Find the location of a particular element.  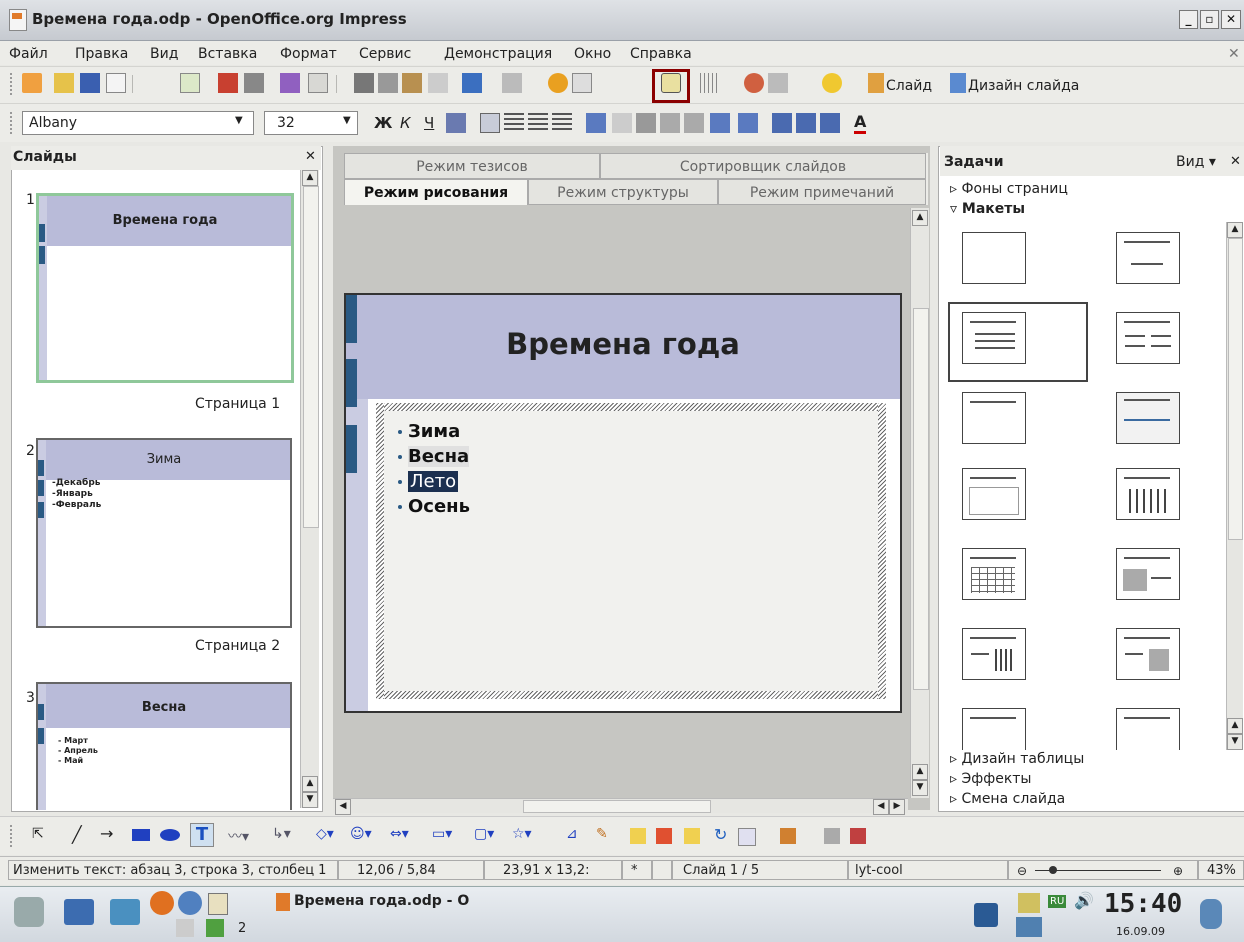

export-pdf-icon is located at coordinates (228, 83).